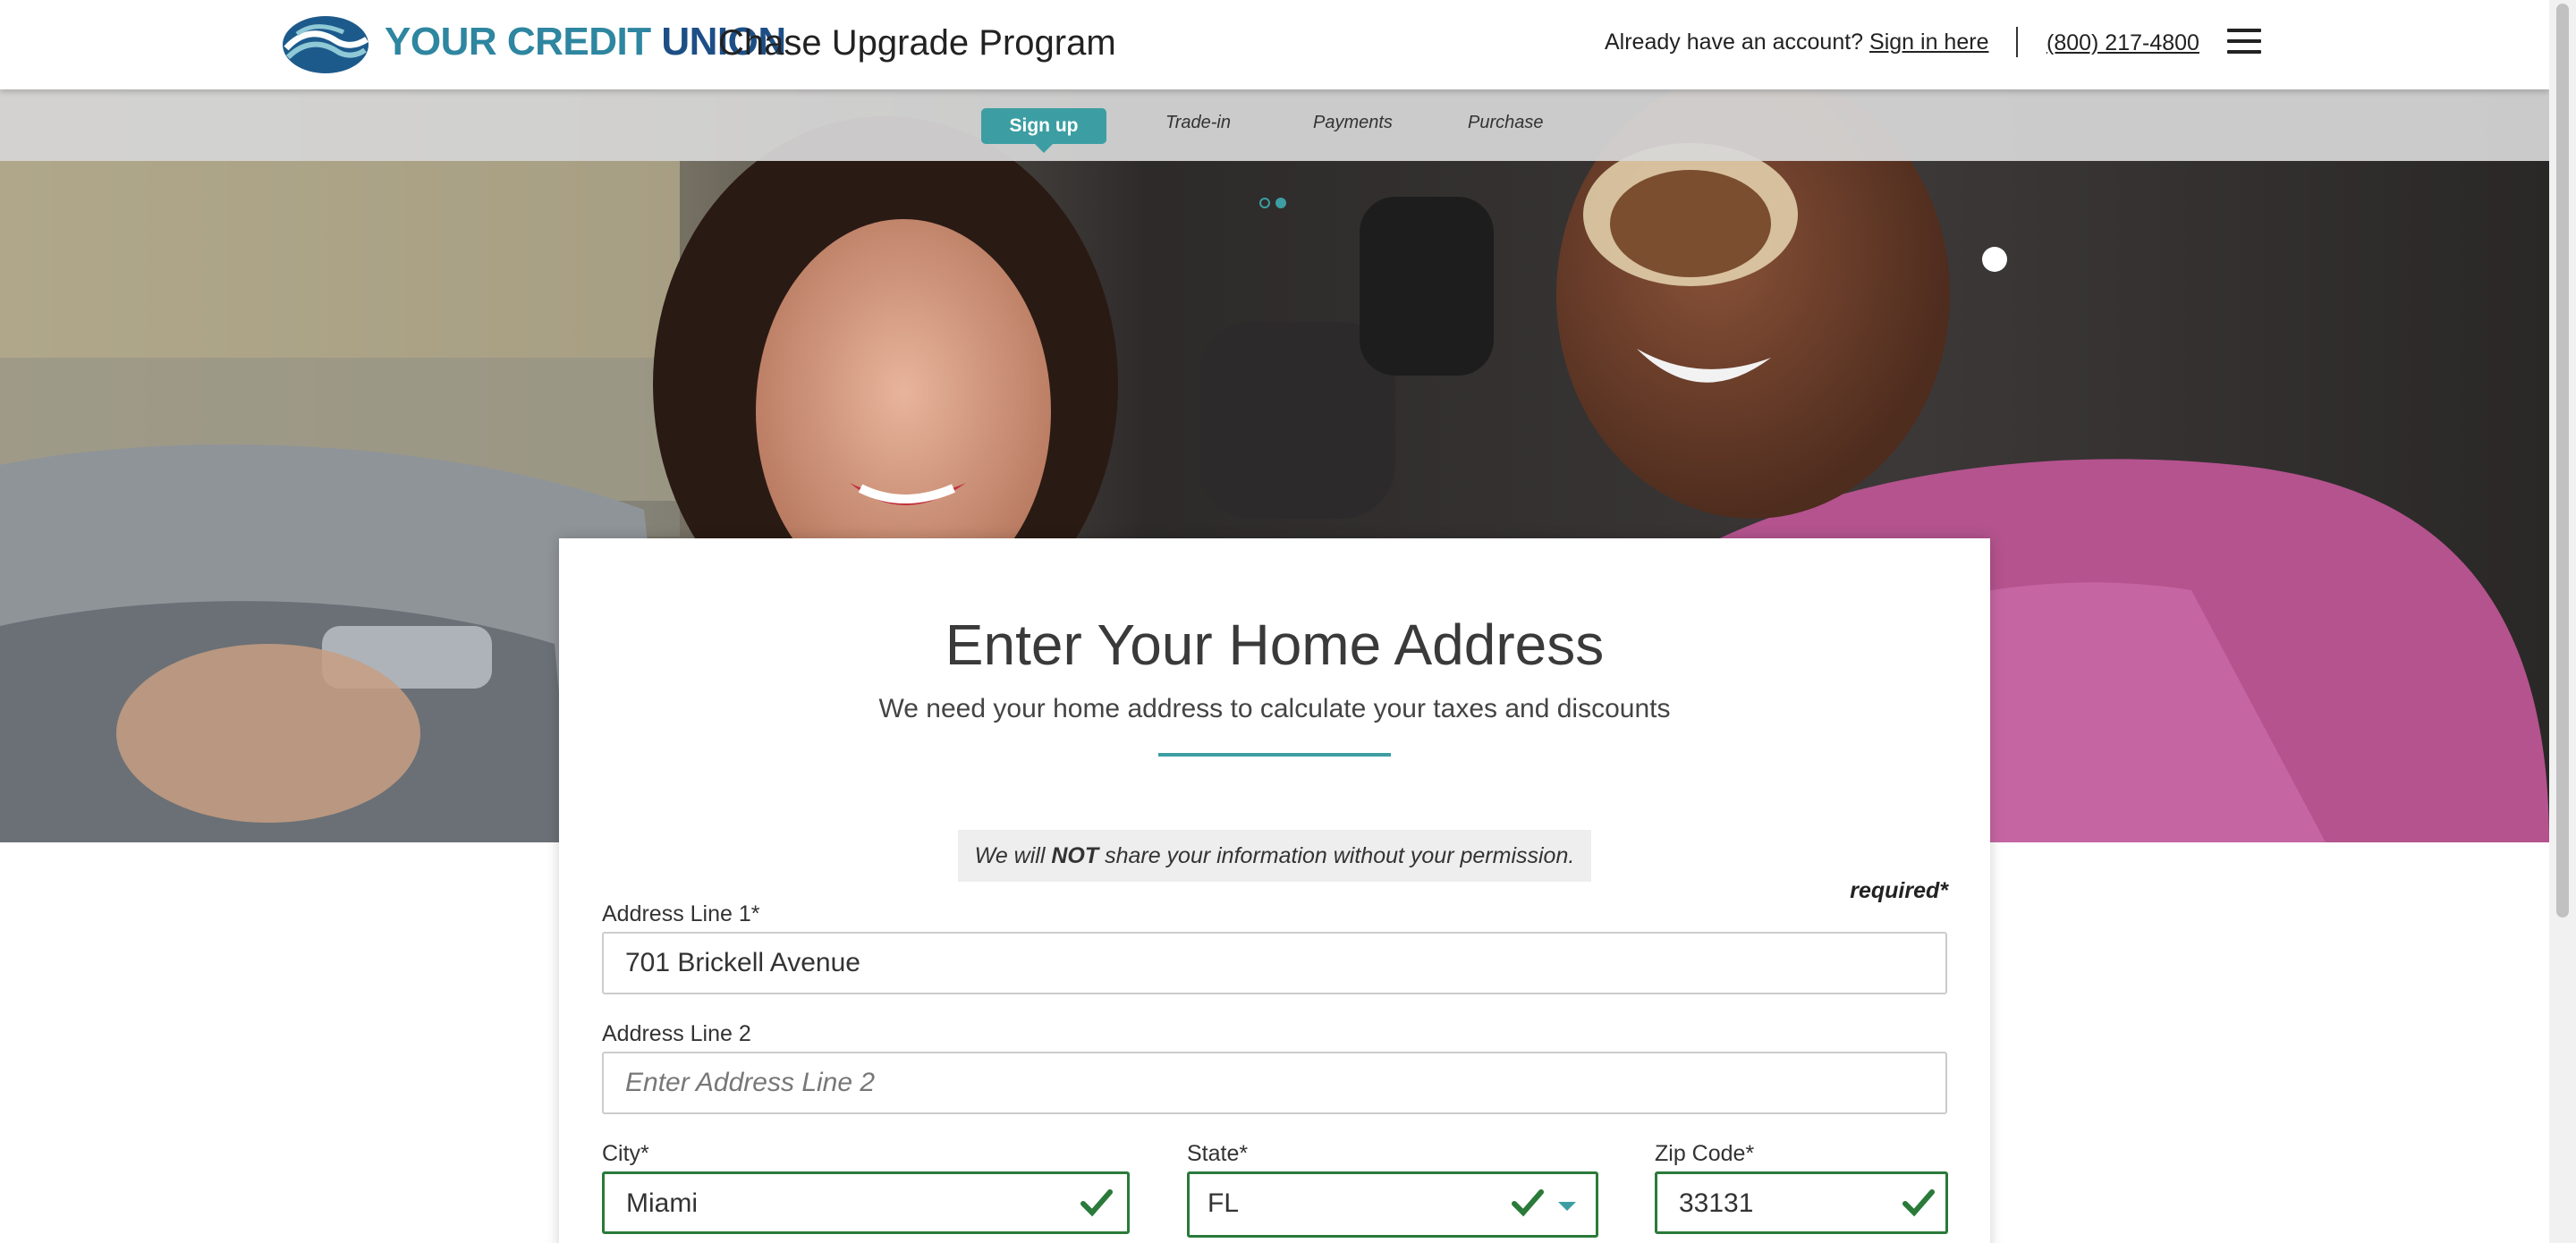  I want to click on step-payments: Payments, so click(1353, 123).